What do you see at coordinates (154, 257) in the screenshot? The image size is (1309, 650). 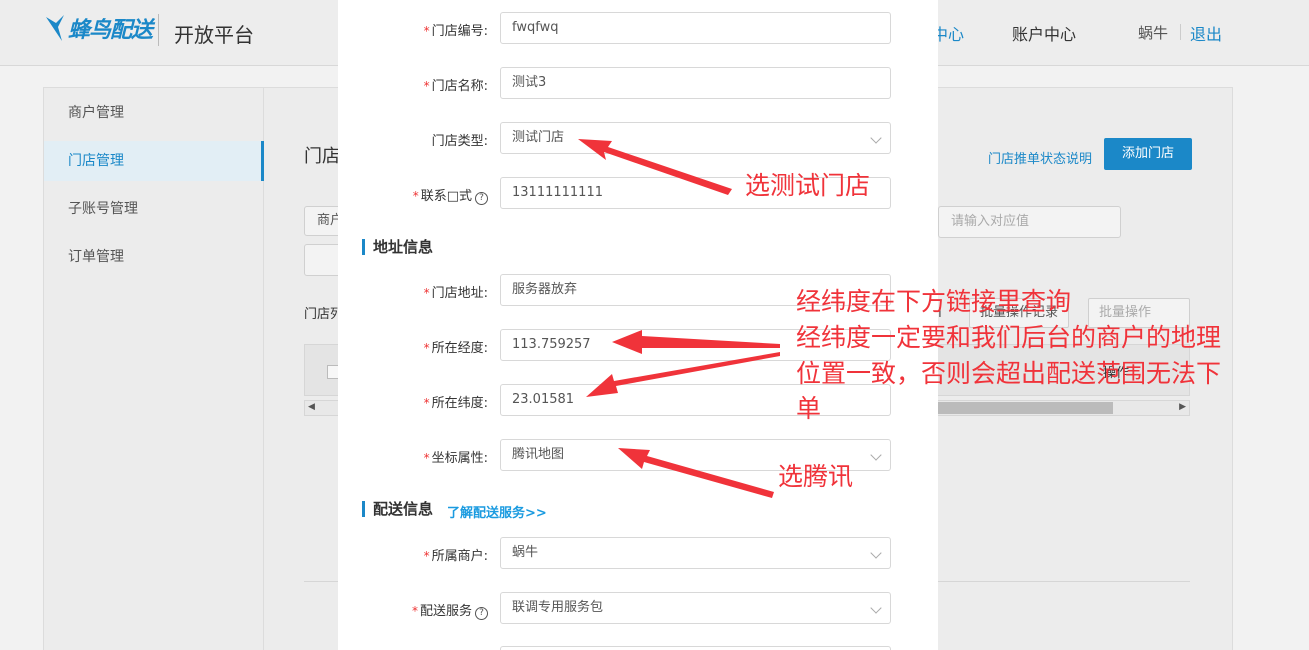 I see `sidebar-item-order: 订单管理` at bounding box center [154, 257].